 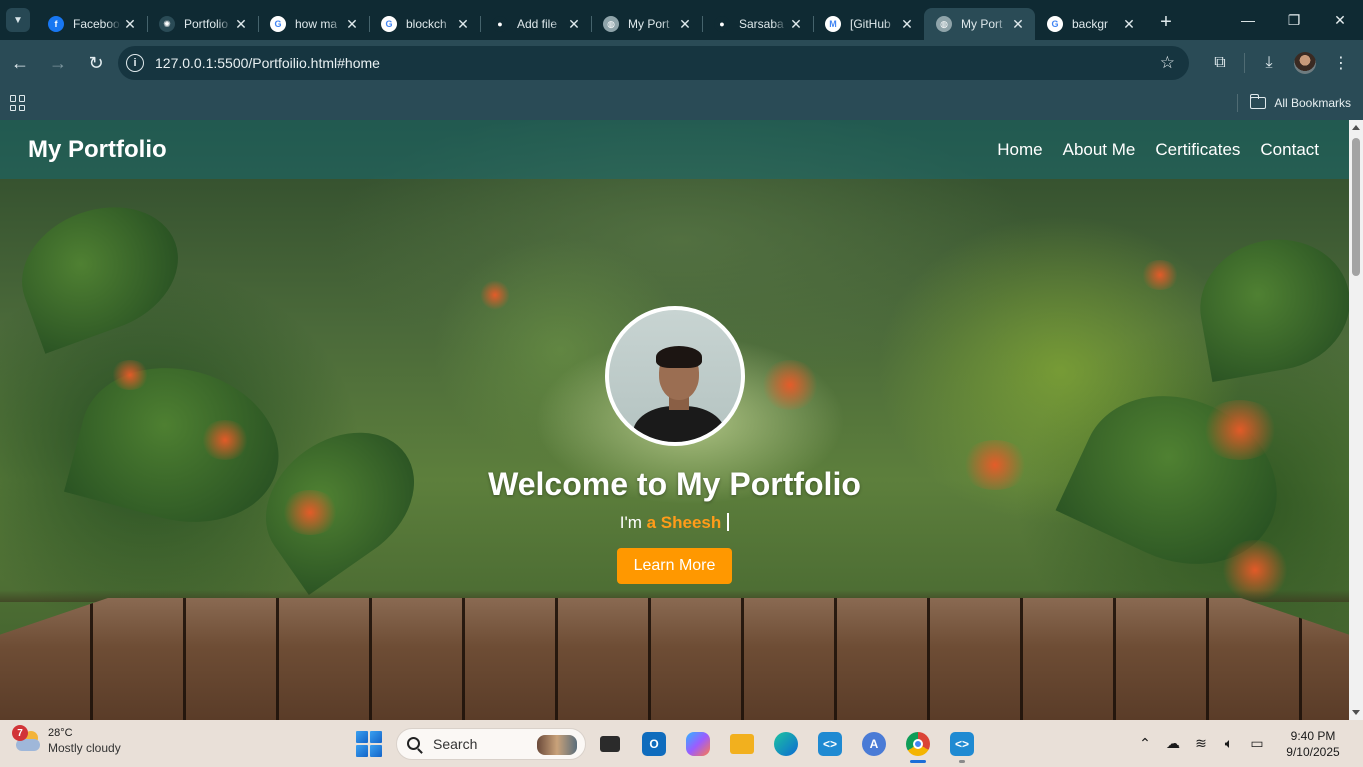 What do you see at coordinates (786, 744) in the screenshot?
I see `edge-app` at bounding box center [786, 744].